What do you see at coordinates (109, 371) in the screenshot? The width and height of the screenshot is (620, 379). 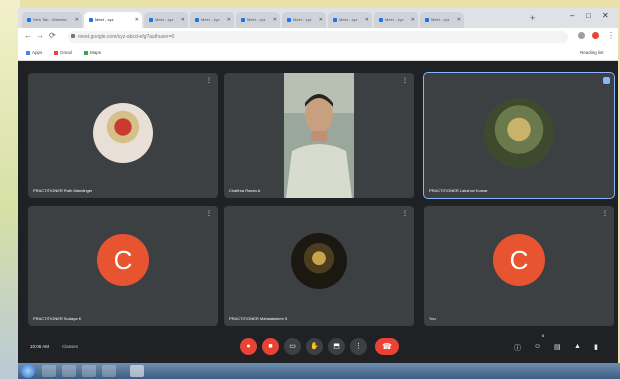 I see `app-icon` at bounding box center [109, 371].